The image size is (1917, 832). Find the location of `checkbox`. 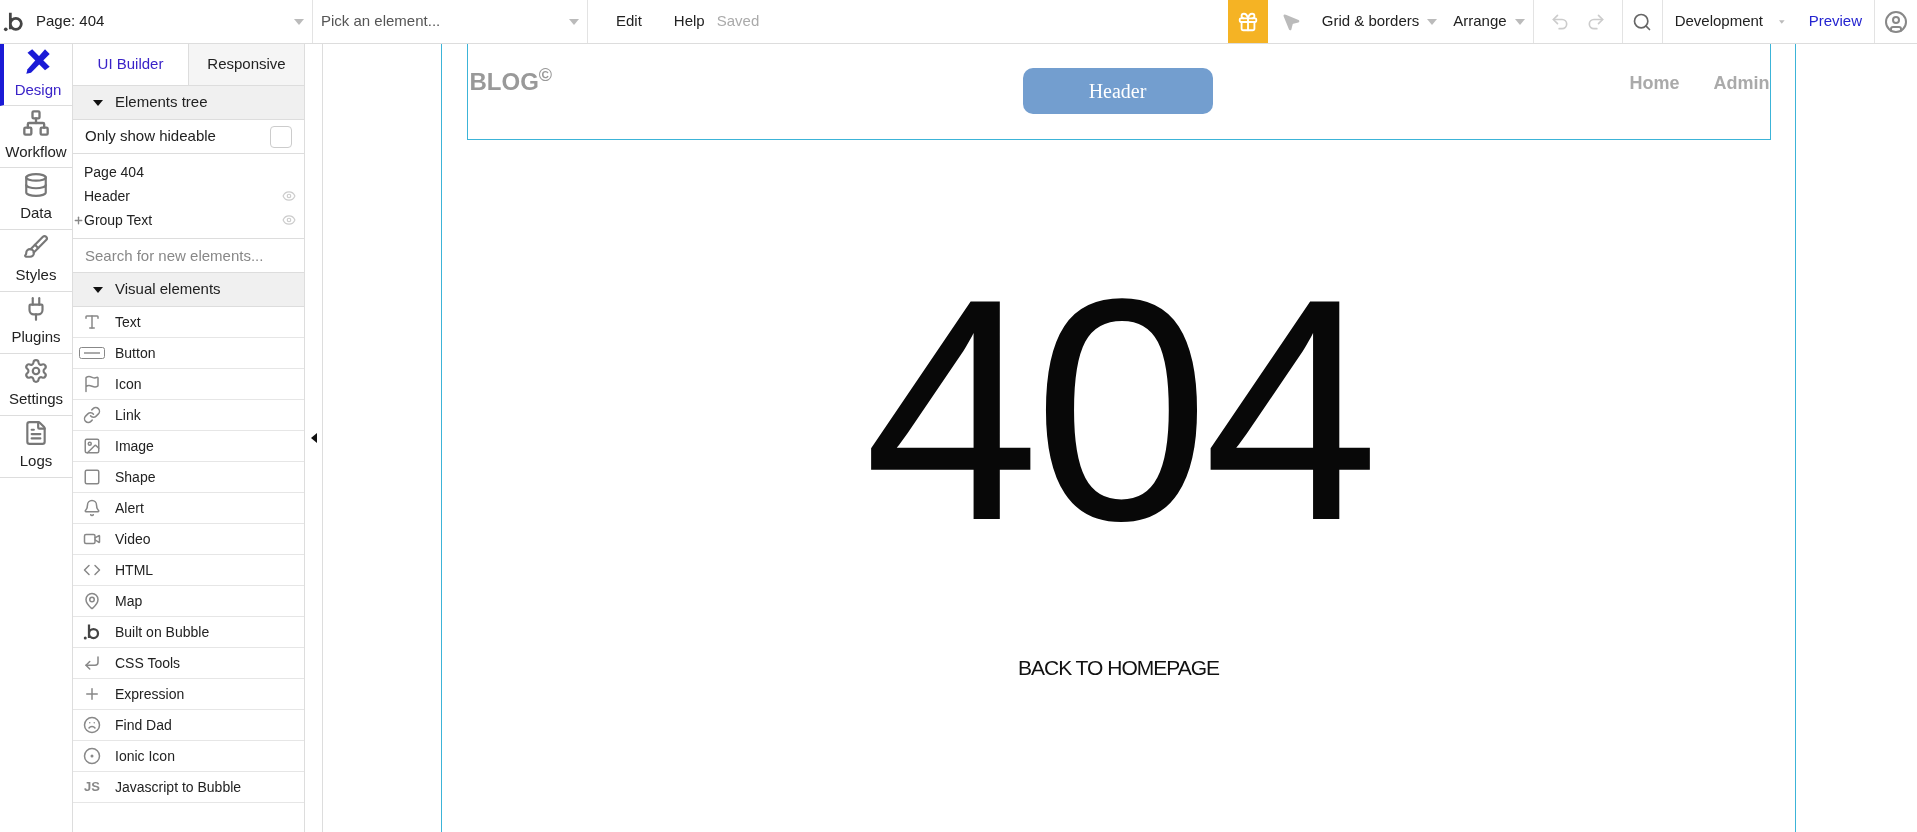

checkbox is located at coordinates (281, 136).